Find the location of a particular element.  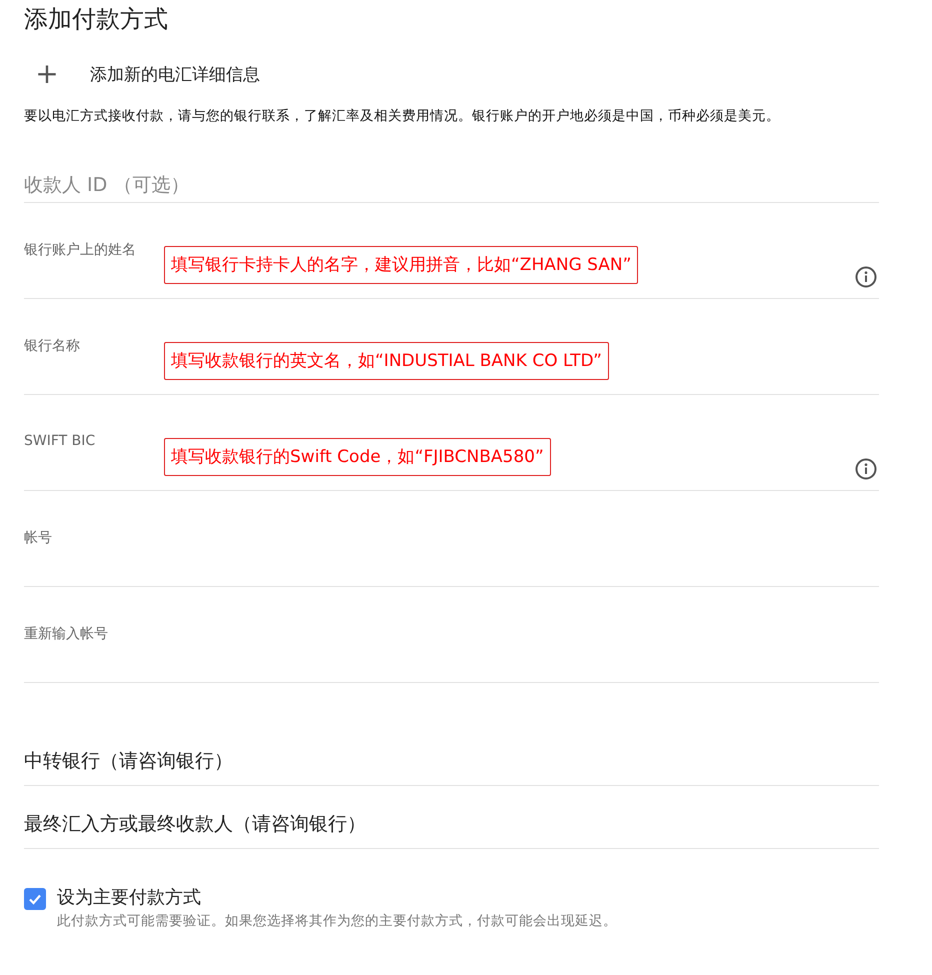

field-label: 重新输入帐号 is located at coordinates (66, 634).